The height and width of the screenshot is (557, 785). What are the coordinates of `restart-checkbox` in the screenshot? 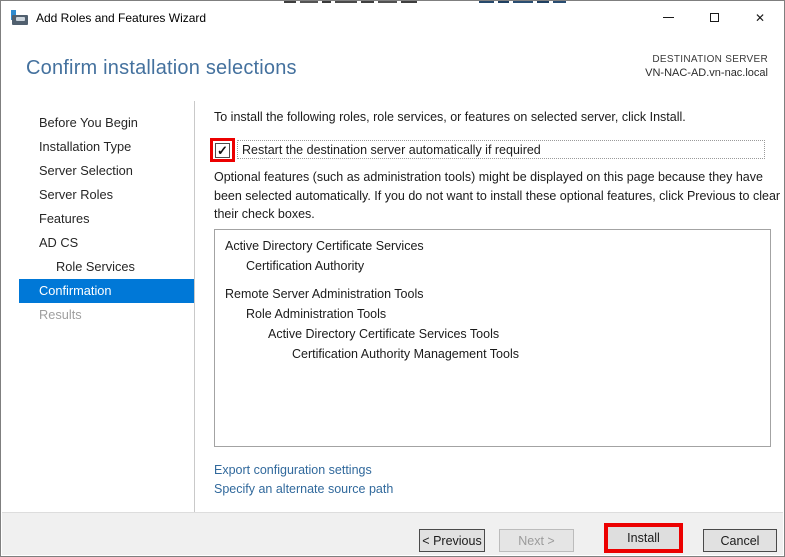 It's located at (222, 150).